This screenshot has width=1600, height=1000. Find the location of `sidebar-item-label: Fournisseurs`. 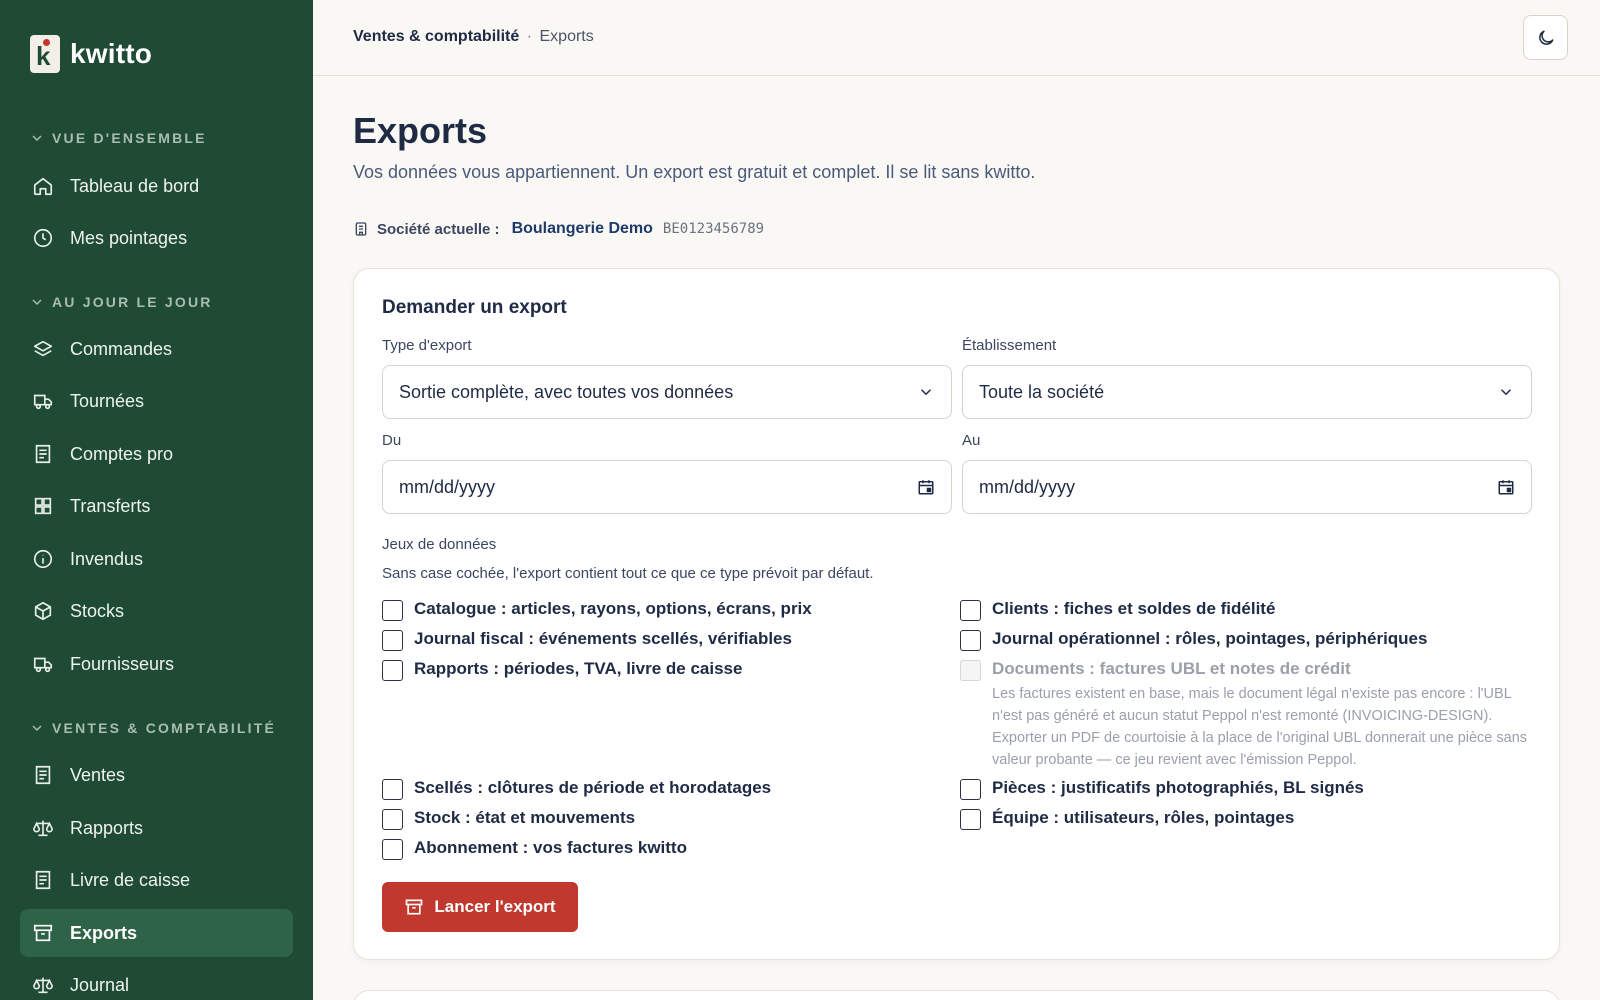

sidebar-item-label: Fournisseurs is located at coordinates (122, 663).